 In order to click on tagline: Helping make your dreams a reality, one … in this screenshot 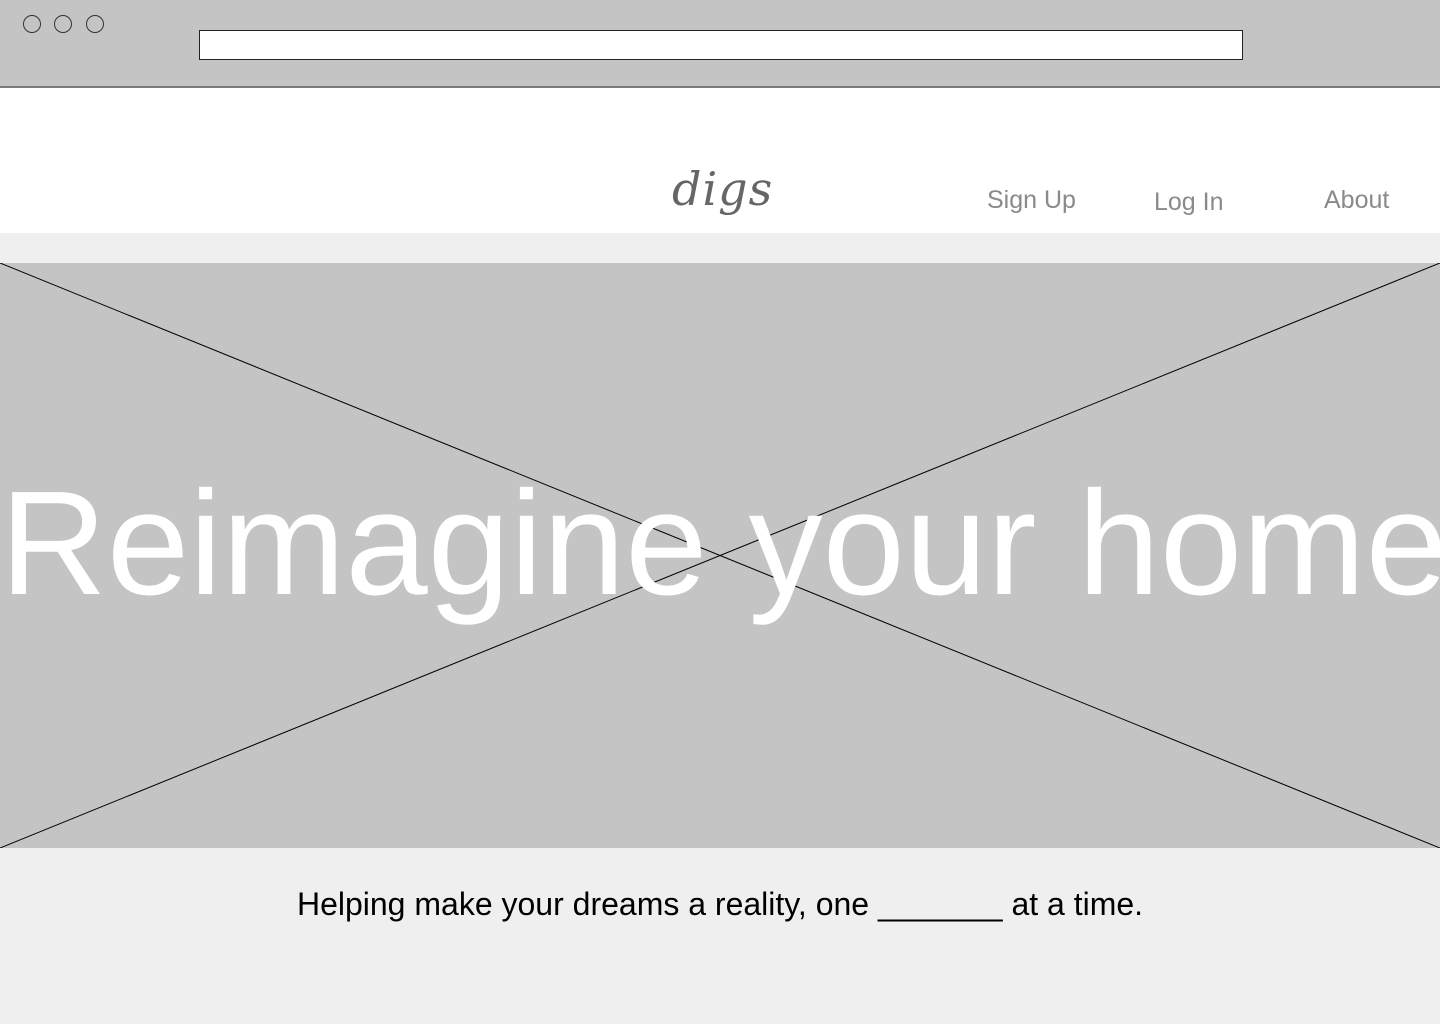, I will do `click(720, 904)`.